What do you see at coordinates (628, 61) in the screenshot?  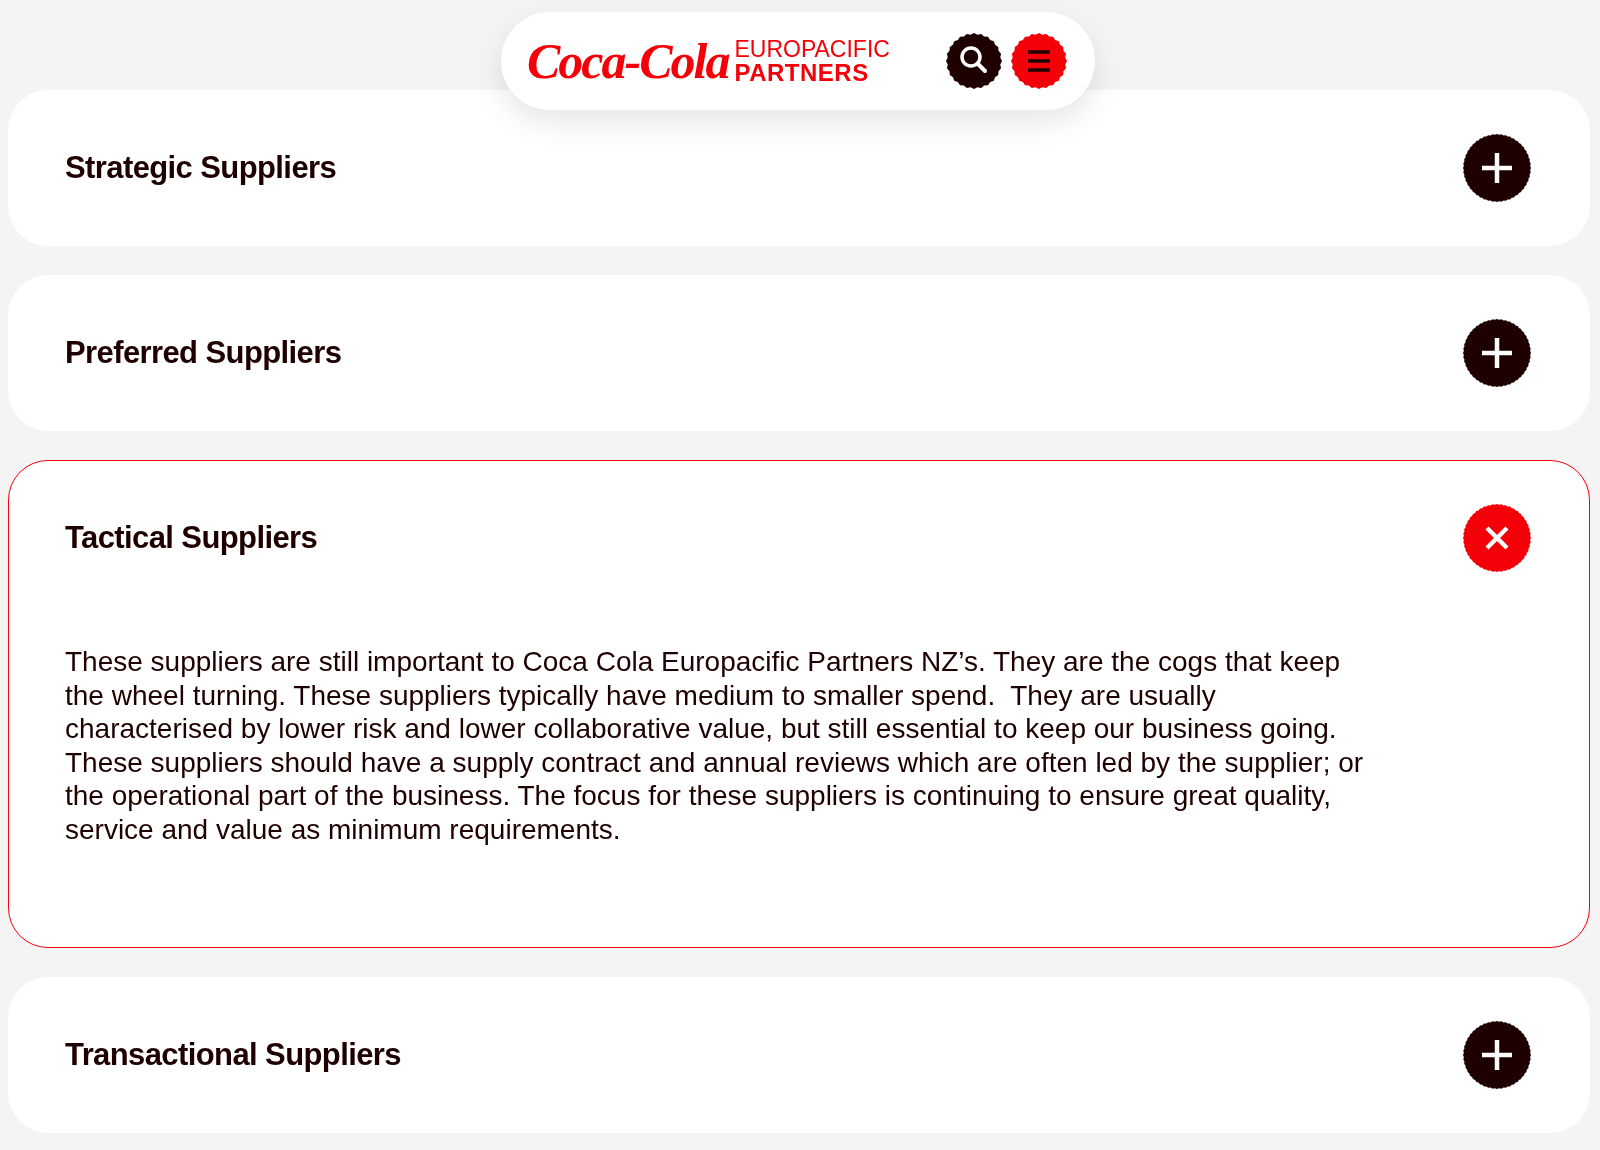 I see `logo-script-text: Coca-Cola` at bounding box center [628, 61].